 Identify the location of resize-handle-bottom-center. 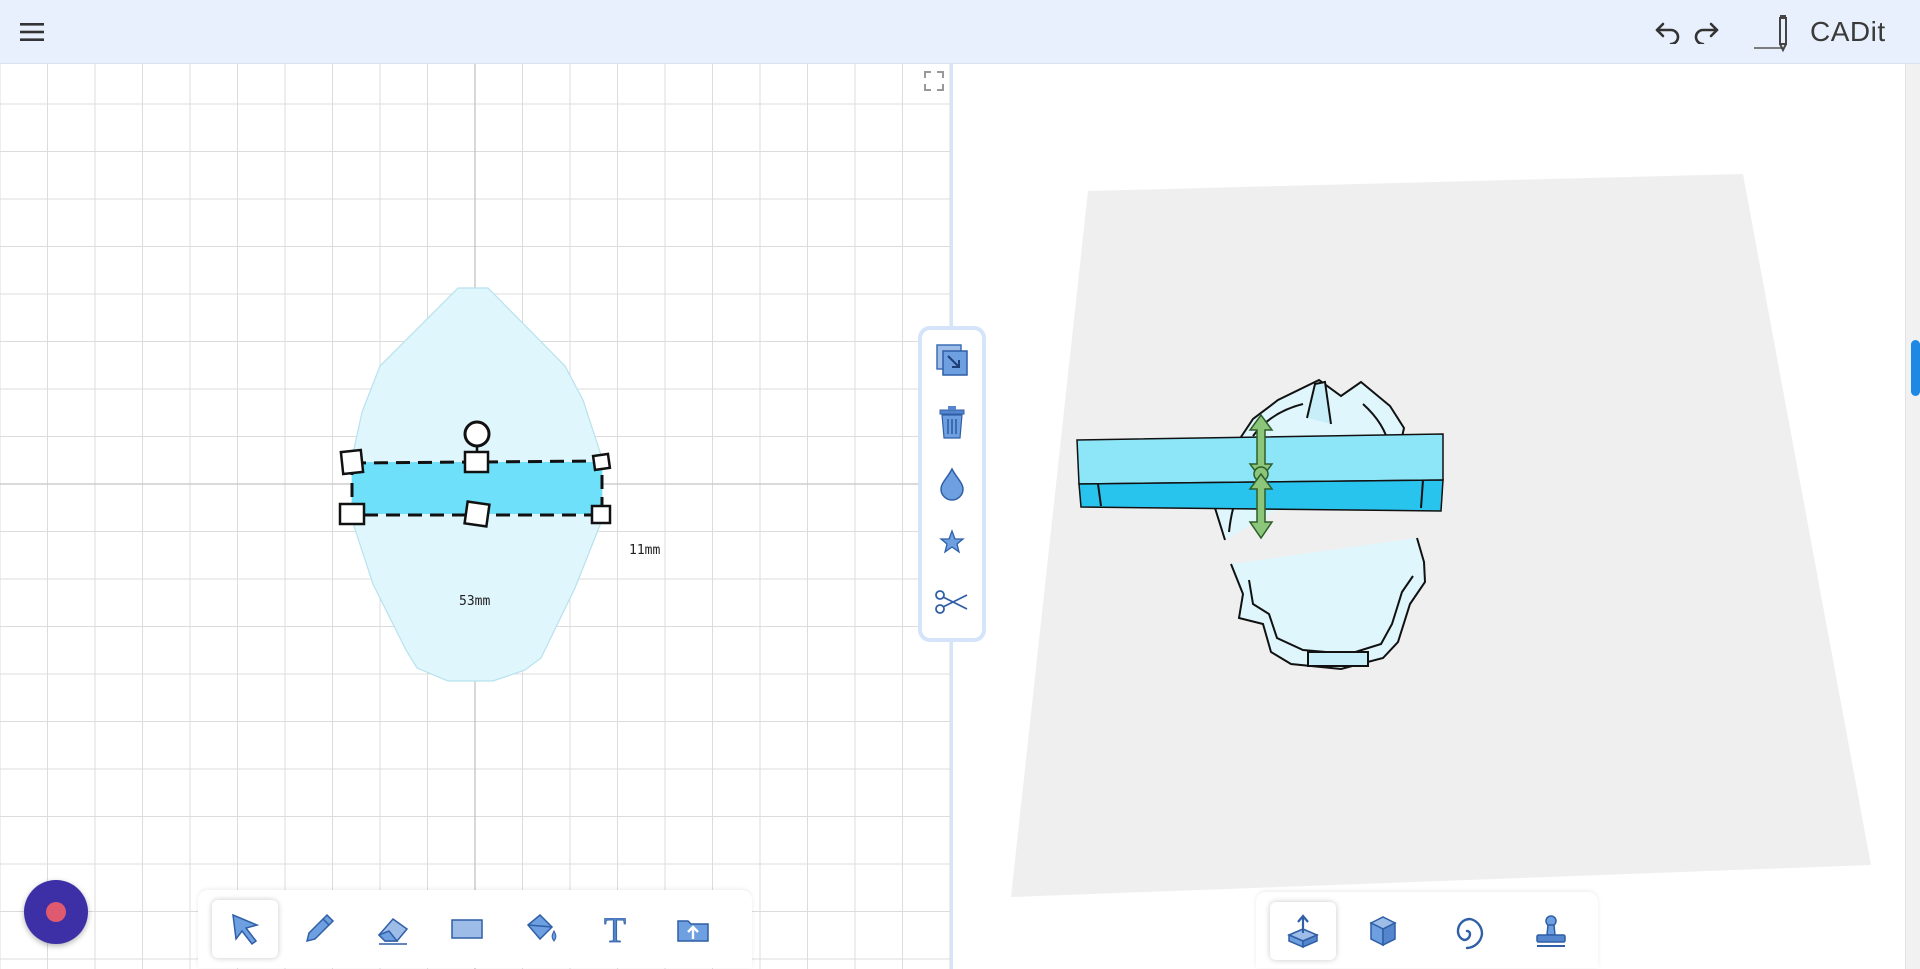
(477, 514).